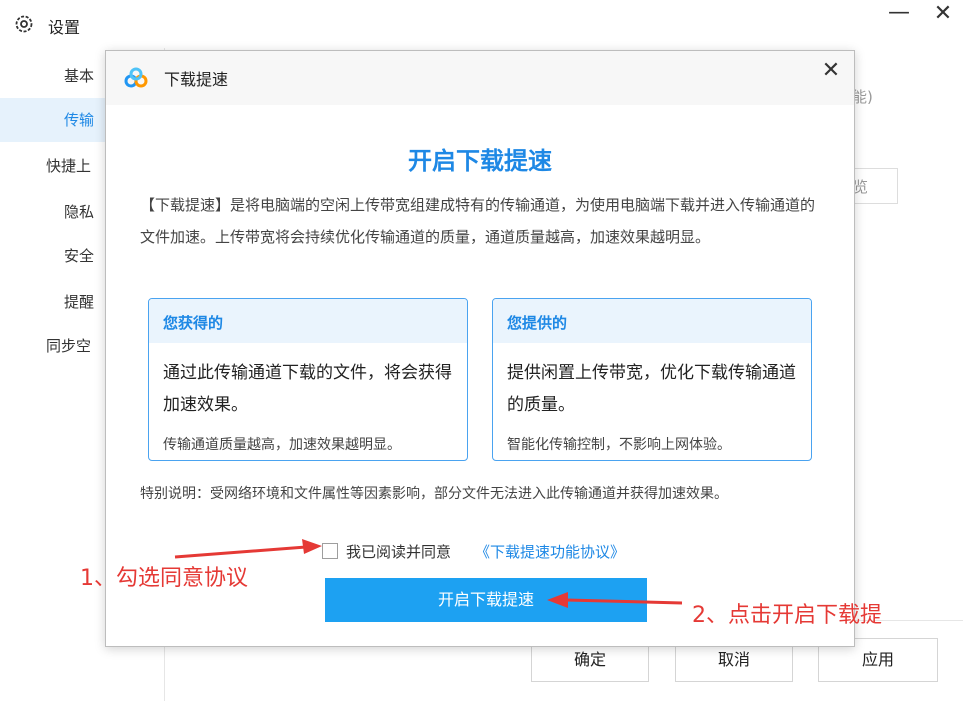 This screenshot has width=963, height=701. What do you see at coordinates (399, 552) in the screenshot?
I see `agree-label: 我已阅读并同意` at bounding box center [399, 552].